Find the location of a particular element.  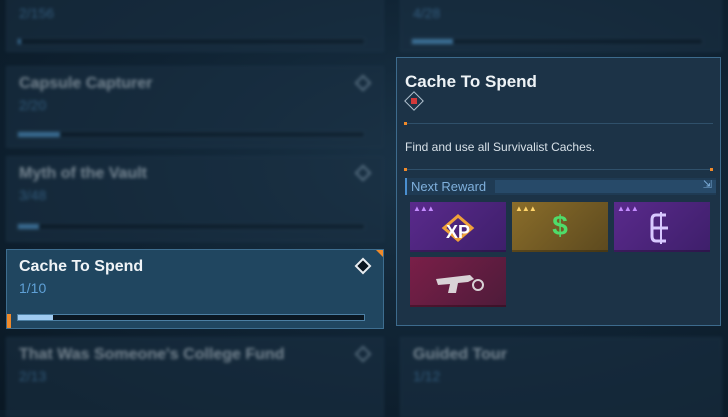

reward-xp: ▲▲▲ XP is located at coordinates (458, 227).